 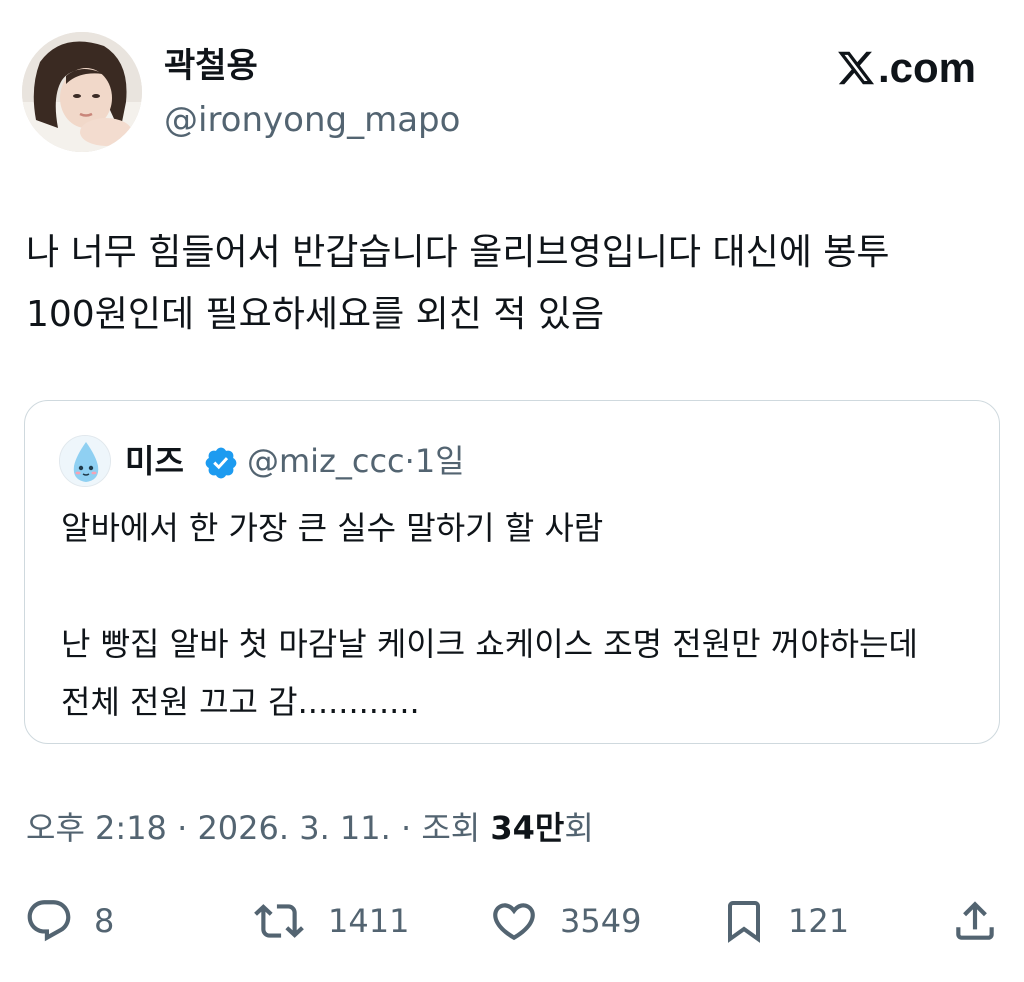 I want to click on bookmark-count: 121, so click(x=819, y=921).